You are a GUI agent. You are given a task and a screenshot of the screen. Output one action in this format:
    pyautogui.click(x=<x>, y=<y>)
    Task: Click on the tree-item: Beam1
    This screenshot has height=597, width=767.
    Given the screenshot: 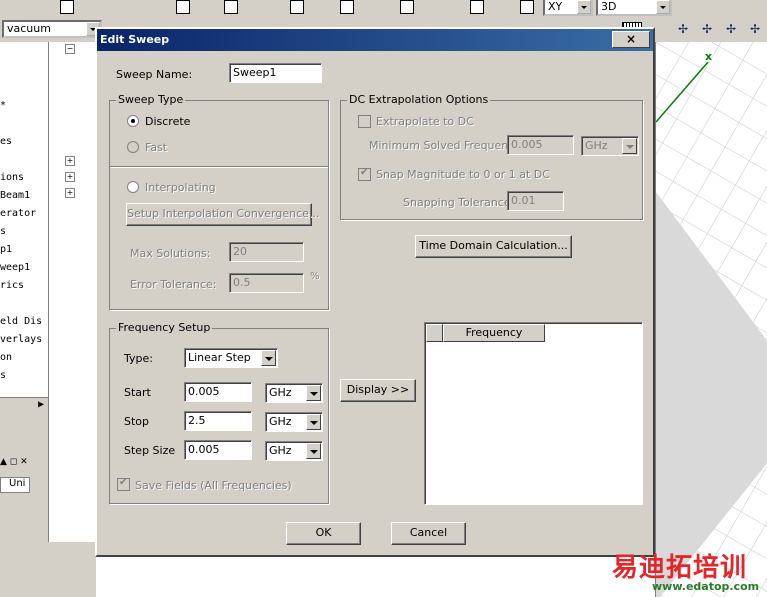 What is the action you would take?
    pyautogui.click(x=15, y=195)
    